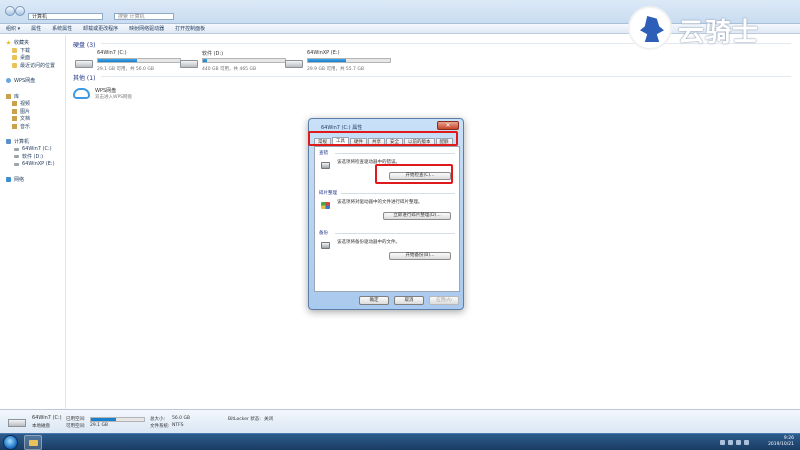  I want to click on search-input: 搜索 计算机, so click(144, 16).